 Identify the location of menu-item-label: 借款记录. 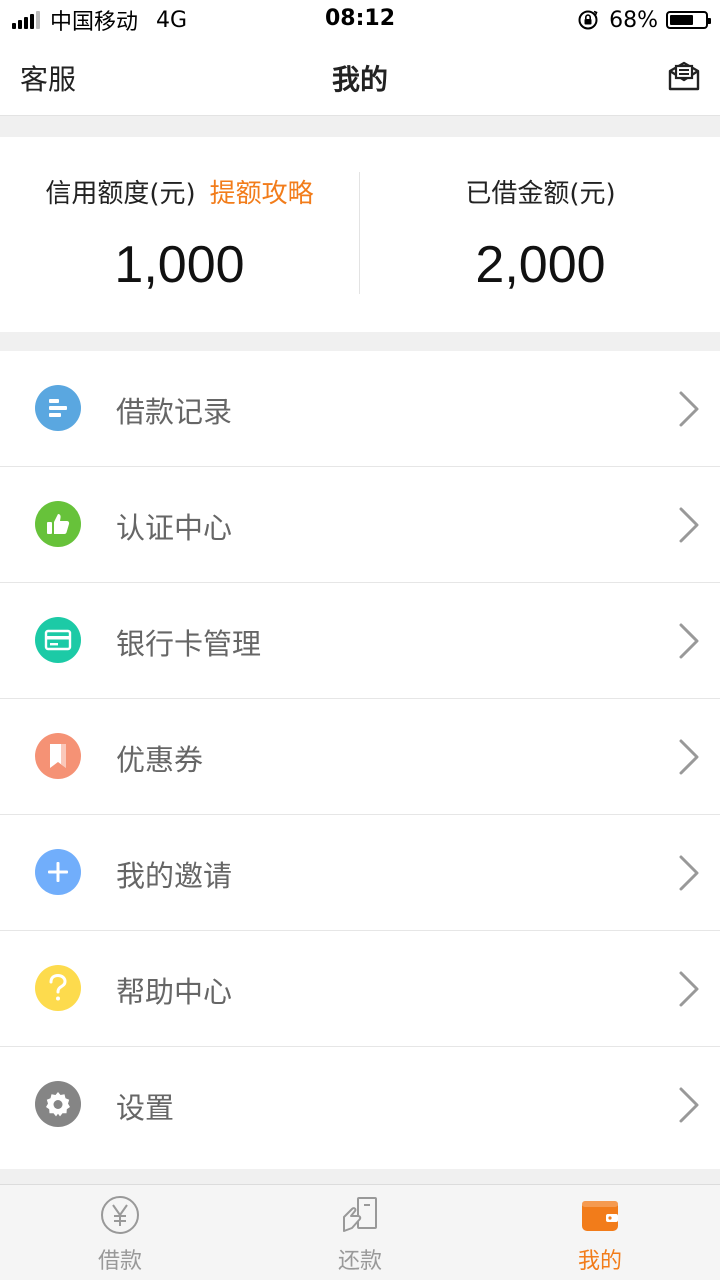
(174, 412).